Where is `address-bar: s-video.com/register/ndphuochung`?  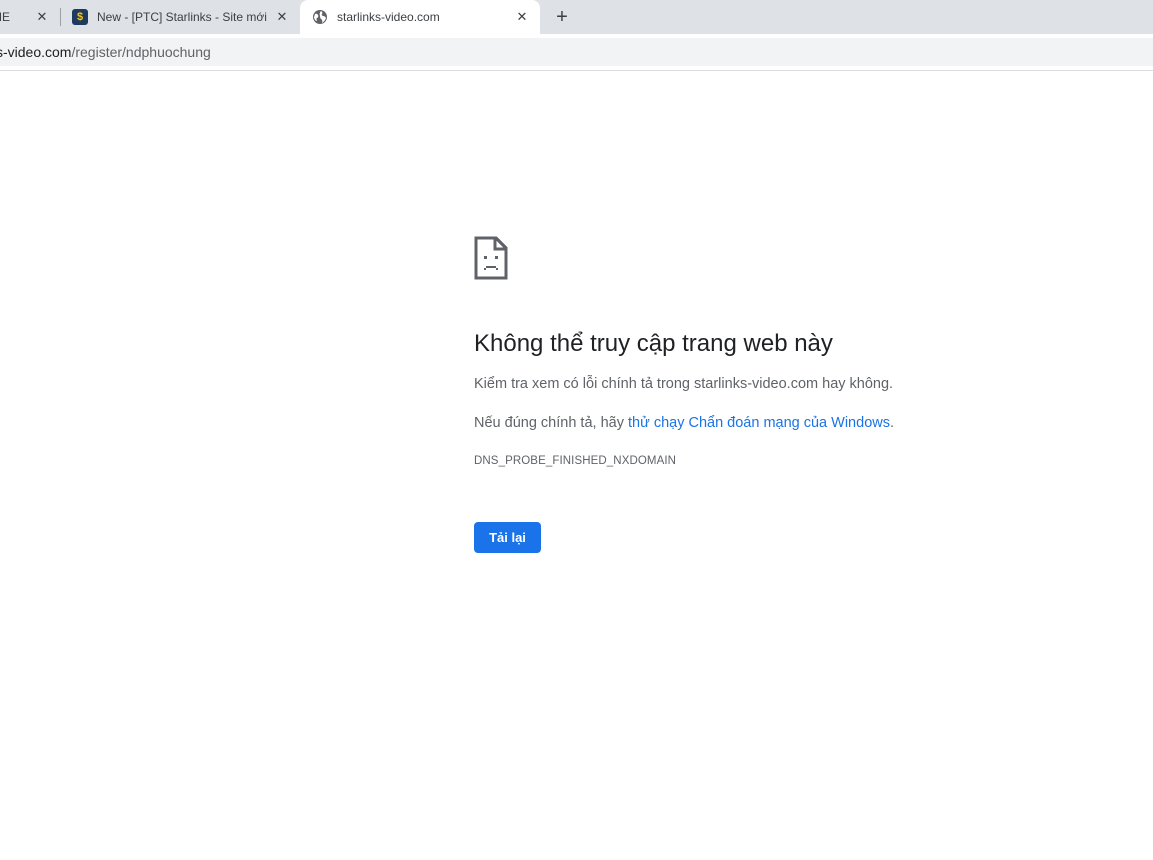
address-bar: s-video.com/register/ndphuochung is located at coordinates (576, 52).